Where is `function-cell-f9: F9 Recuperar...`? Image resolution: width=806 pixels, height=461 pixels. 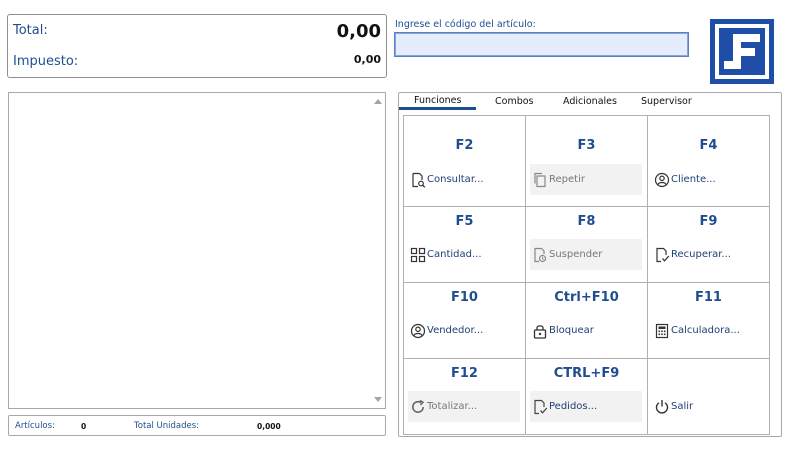 function-cell-f9: F9 Recuperar... is located at coordinates (708, 245).